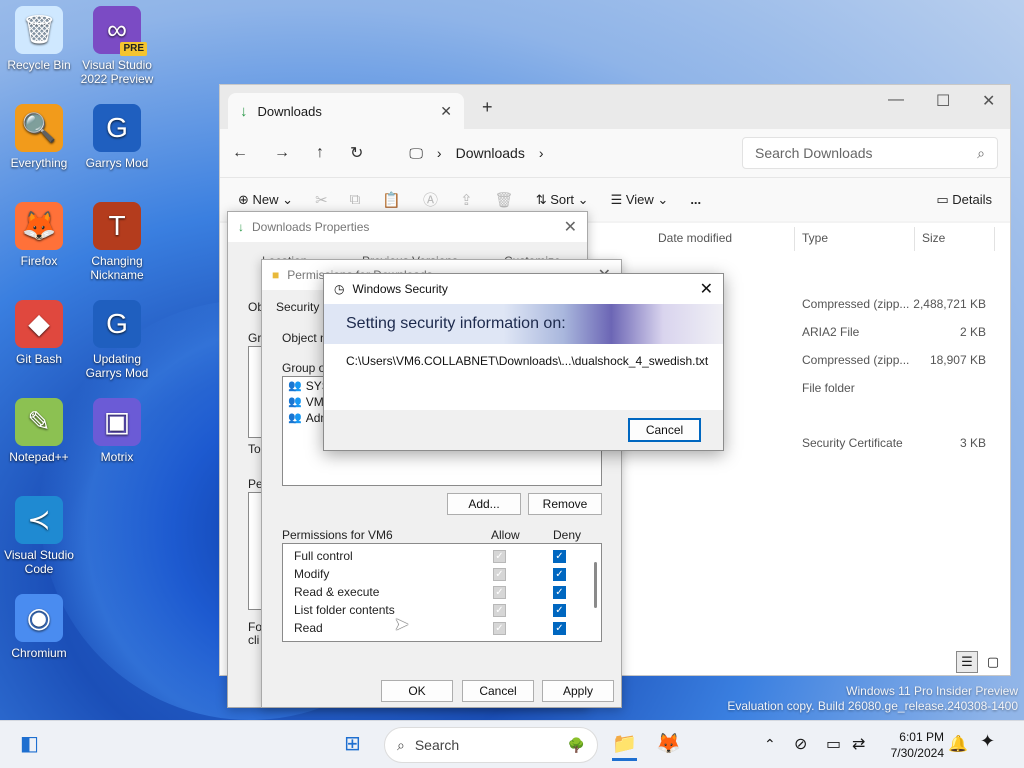  What do you see at coordinates (565, 504) in the screenshot?
I see `remove-button: Remove` at bounding box center [565, 504].